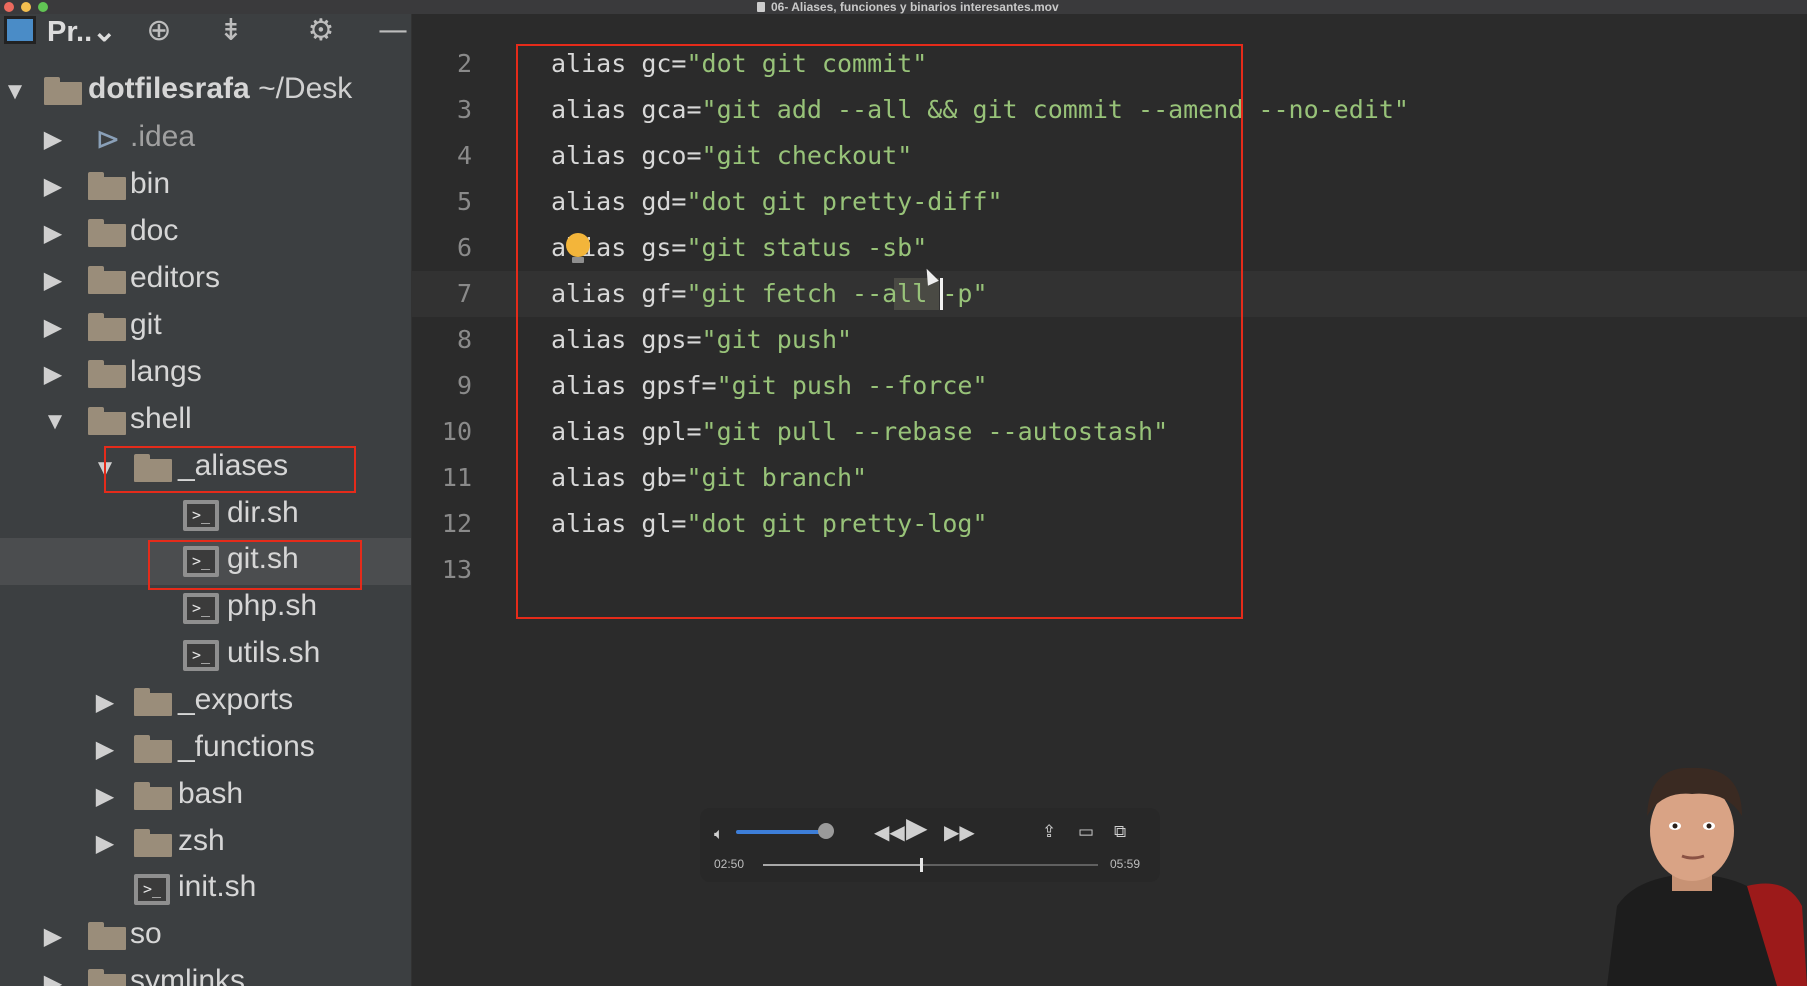  What do you see at coordinates (1125, 864) in the screenshot?
I see `total-time: 05:59` at bounding box center [1125, 864].